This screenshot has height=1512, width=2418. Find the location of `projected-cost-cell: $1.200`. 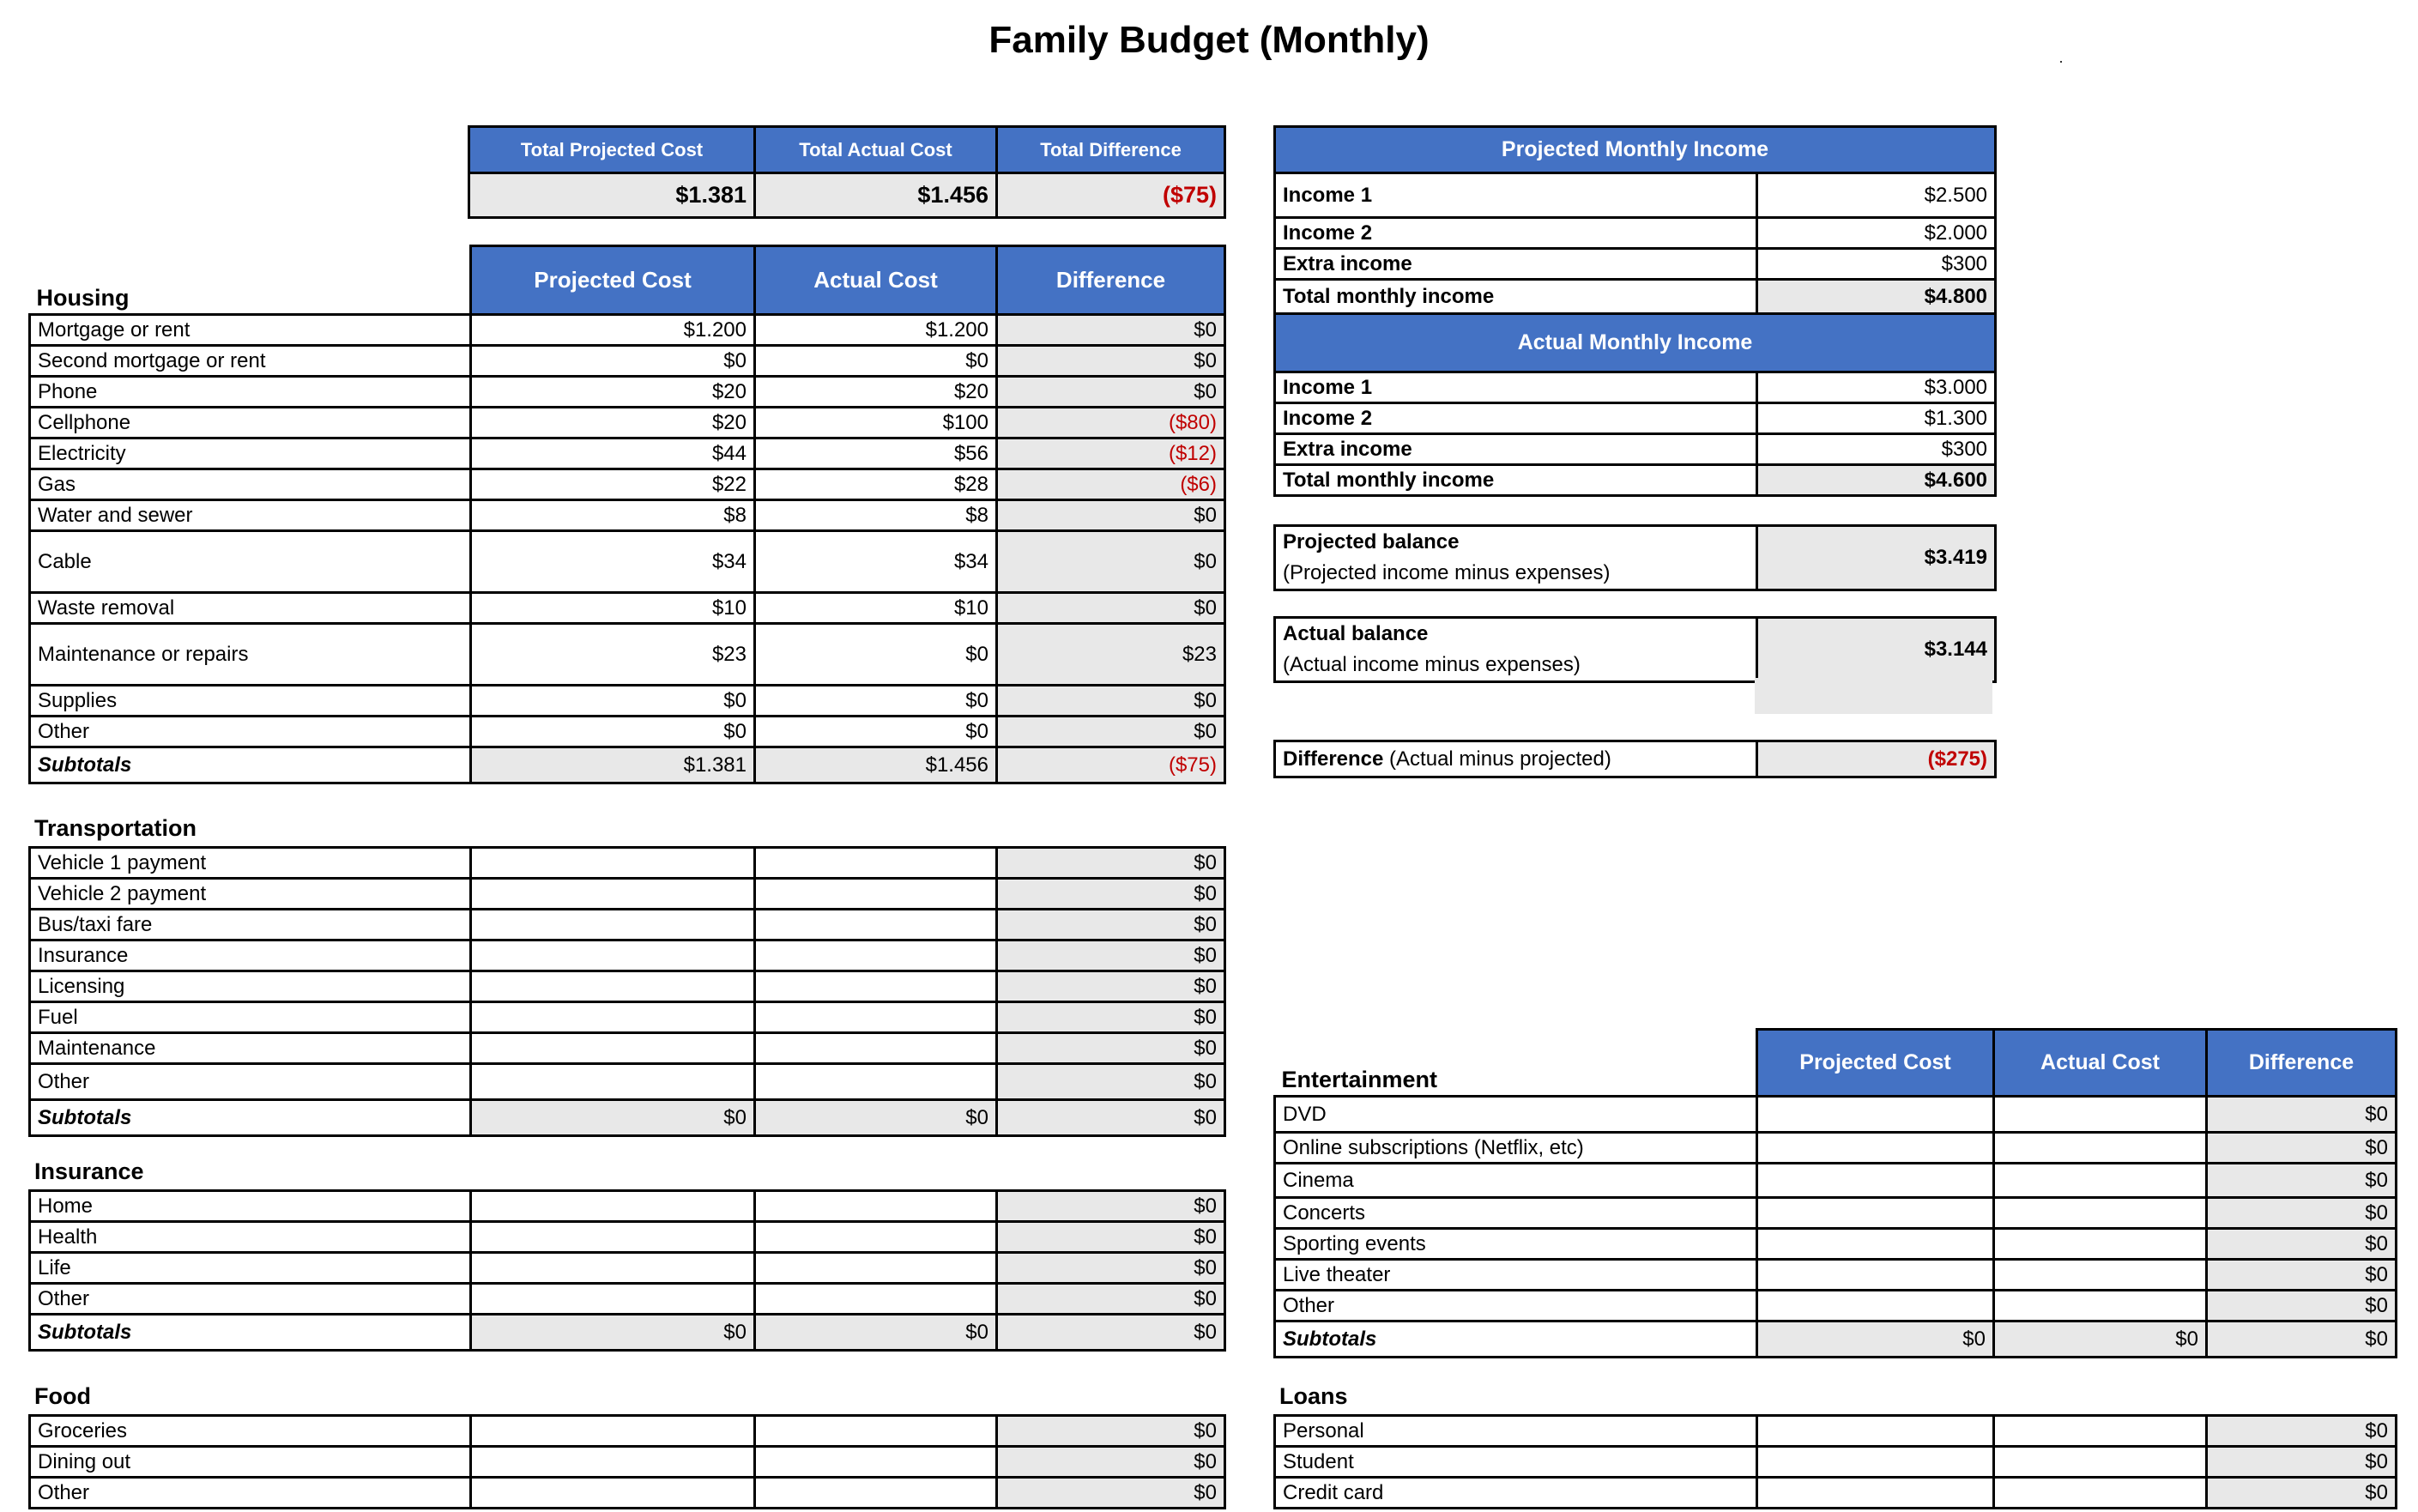

projected-cost-cell: $1.200 is located at coordinates (612, 330).